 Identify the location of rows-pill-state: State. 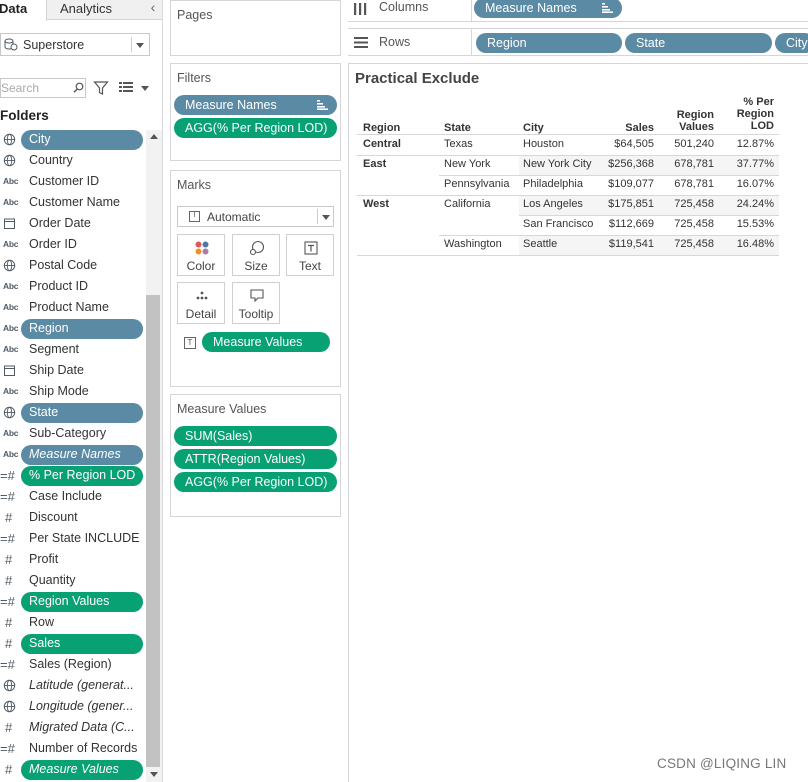
(698, 43).